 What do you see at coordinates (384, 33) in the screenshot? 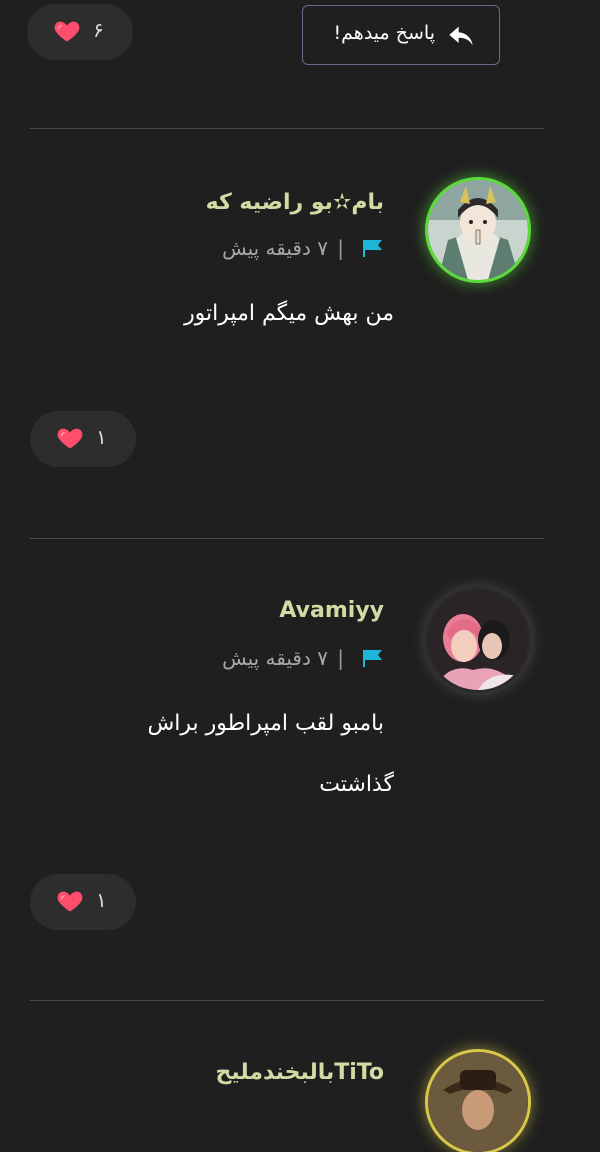
I see `reply-label: پاسخ میدهم!` at bounding box center [384, 33].